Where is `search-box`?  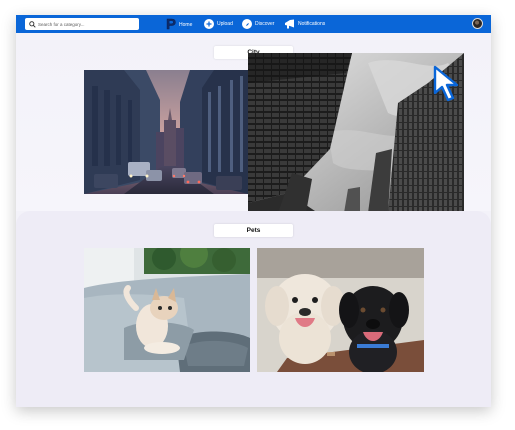
search-box is located at coordinates (82, 24).